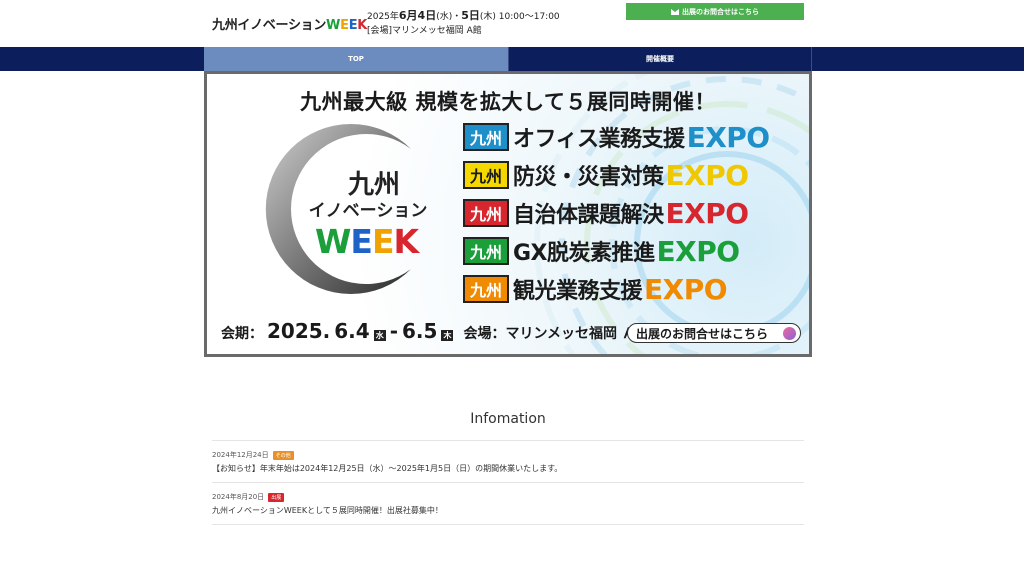  Describe the element at coordinates (588, 177) in the screenshot. I see `expo-name: 防災・災害対策` at that location.